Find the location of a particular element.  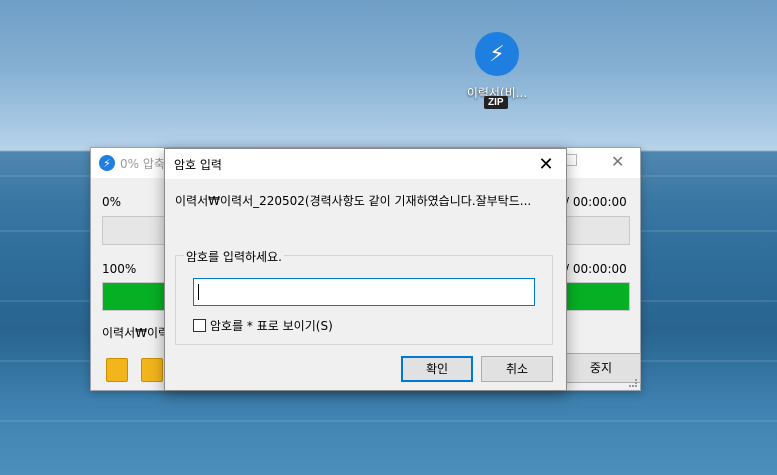

text-caret is located at coordinates (198, 292).